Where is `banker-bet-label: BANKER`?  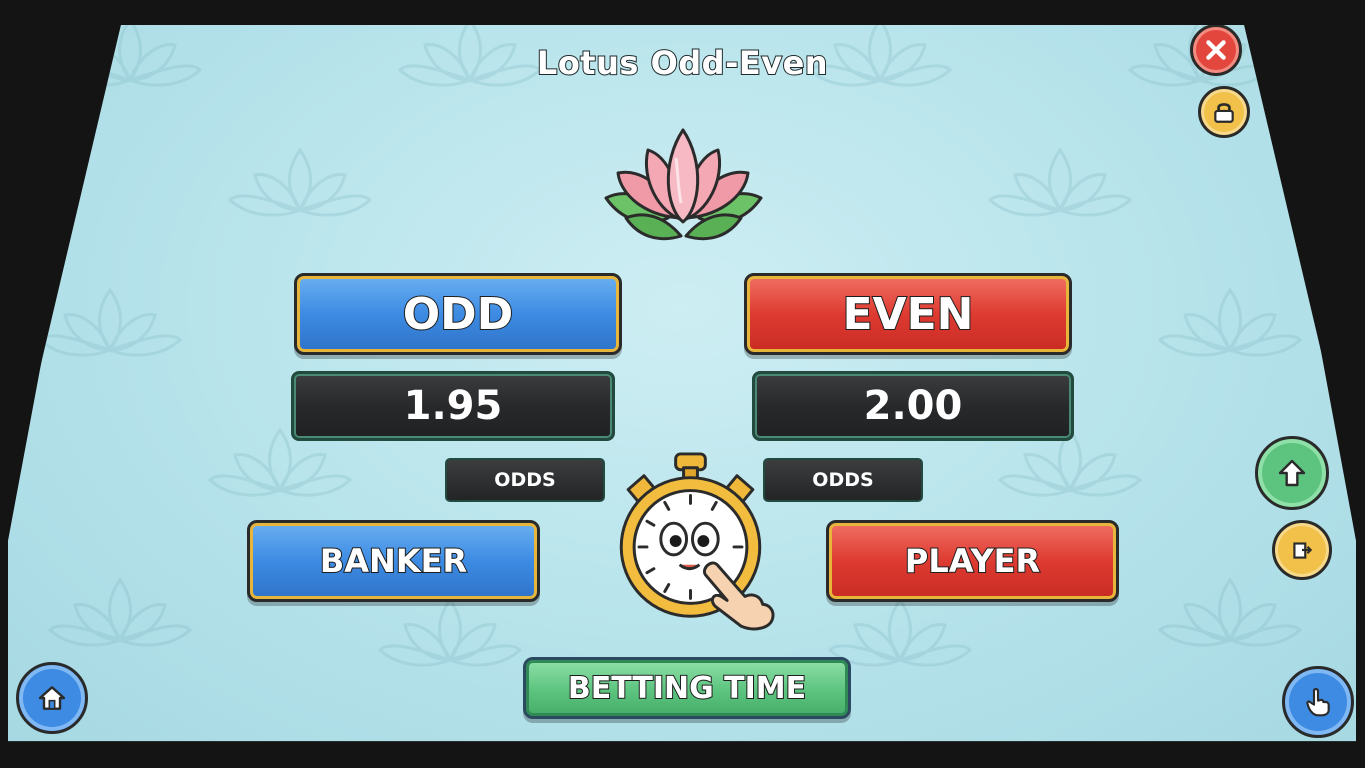
banker-bet-label: BANKER is located at coordinates (393, 561).